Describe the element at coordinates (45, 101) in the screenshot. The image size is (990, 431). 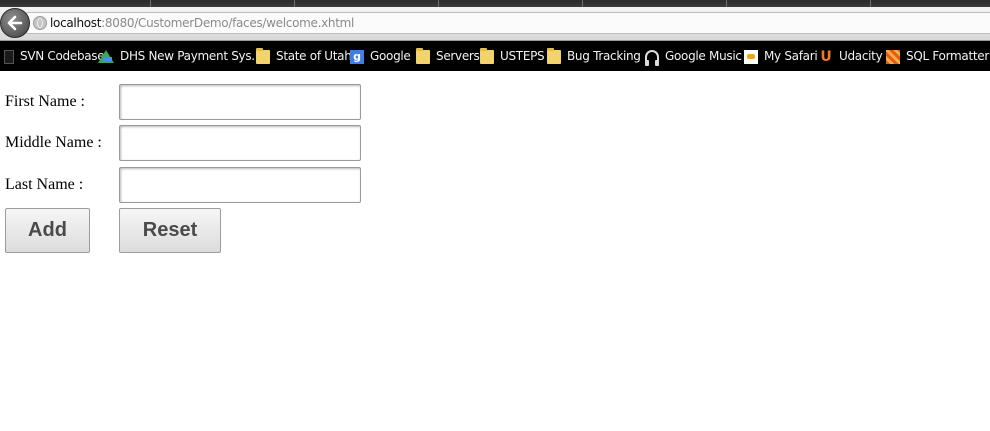
I see `first-name-label: First Name :` at that location.